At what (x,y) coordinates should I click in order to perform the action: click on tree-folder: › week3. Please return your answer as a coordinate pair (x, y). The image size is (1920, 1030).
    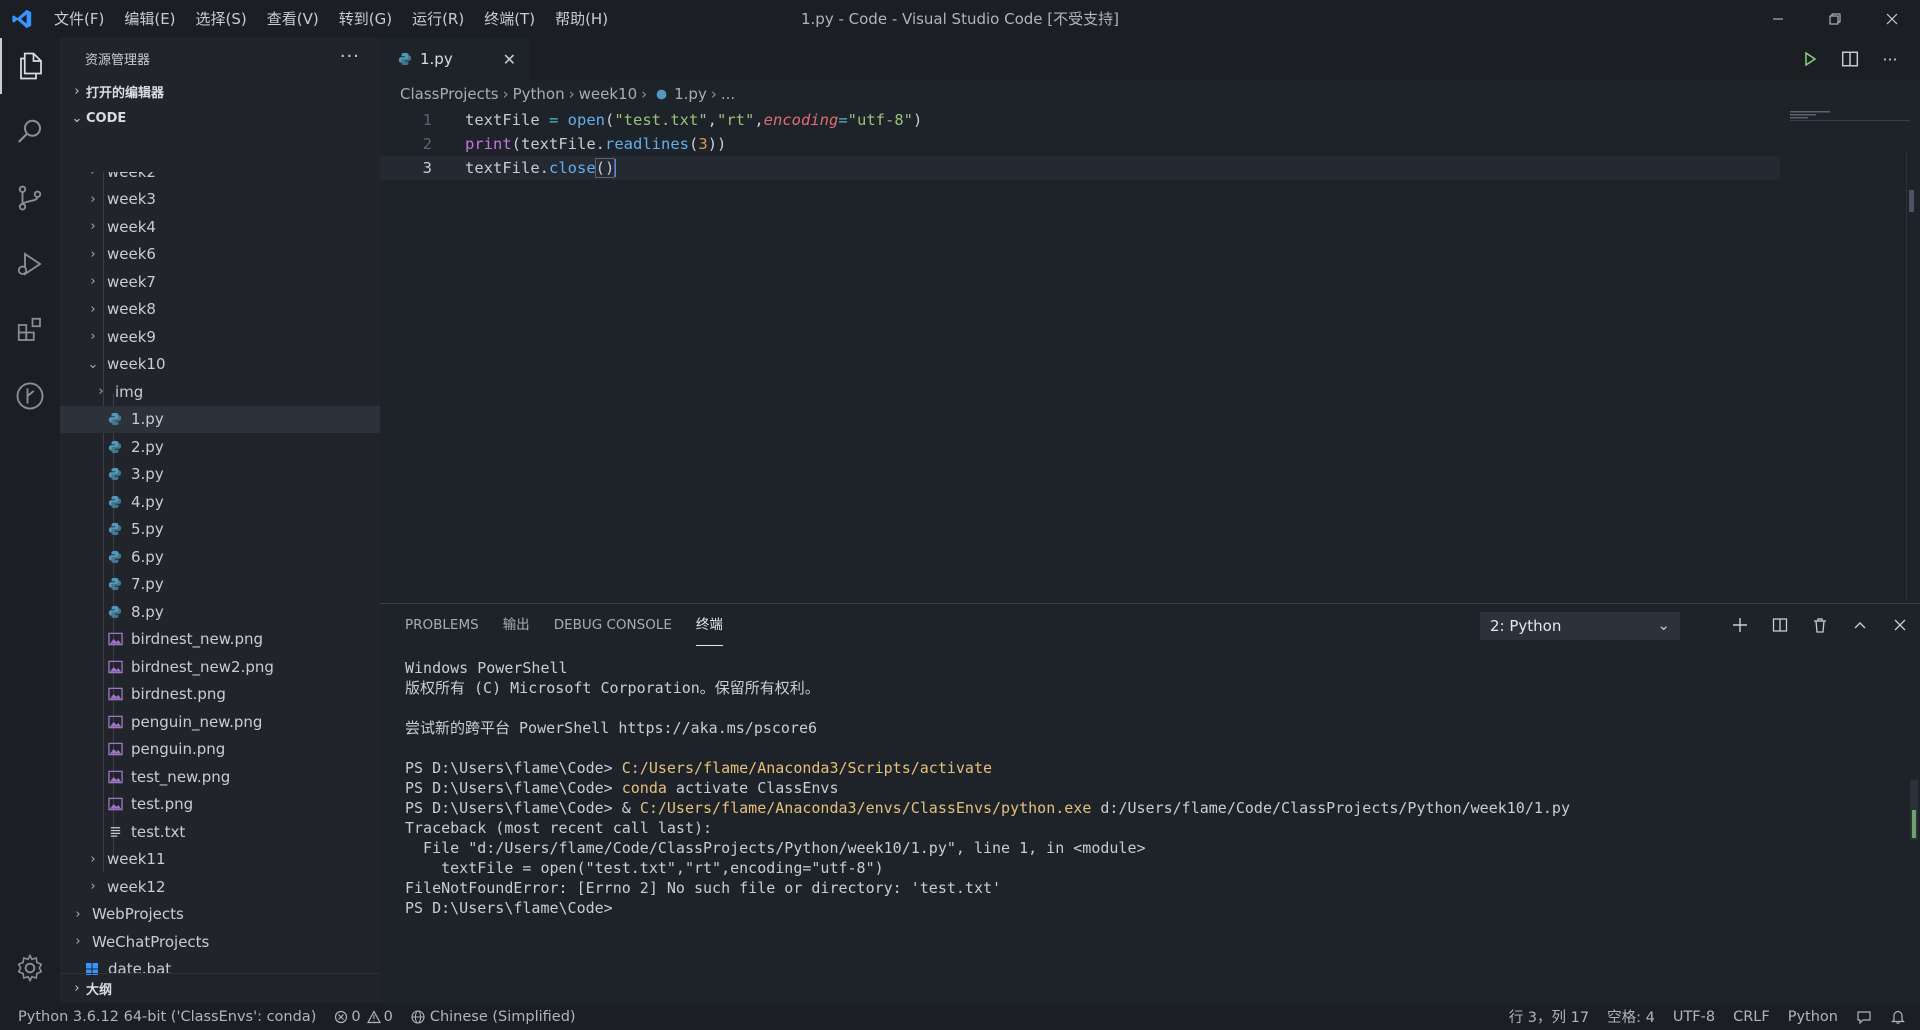
    Looking at the image, I should click on (220, 200).